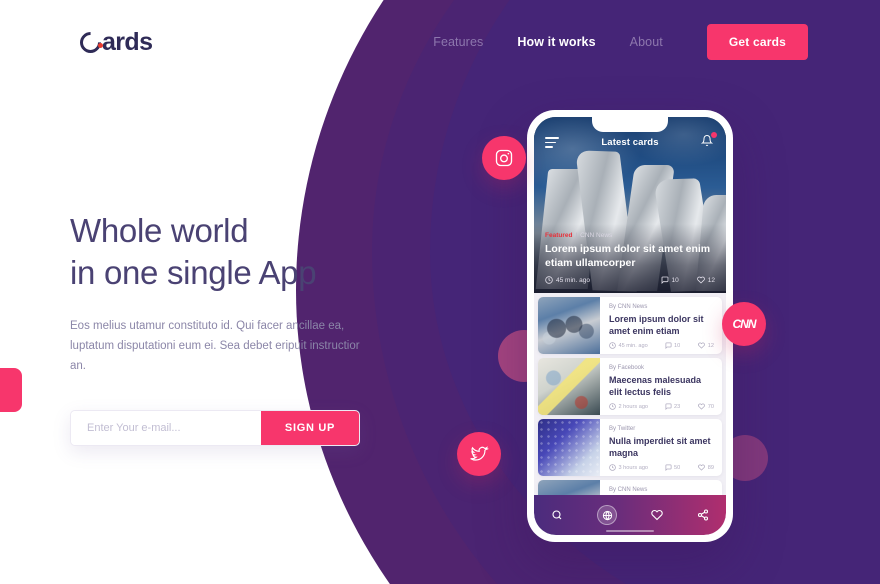  Describe the element at coordinates (559, 235) in the screenshot. I see `featured-tag: Featured` at that location.